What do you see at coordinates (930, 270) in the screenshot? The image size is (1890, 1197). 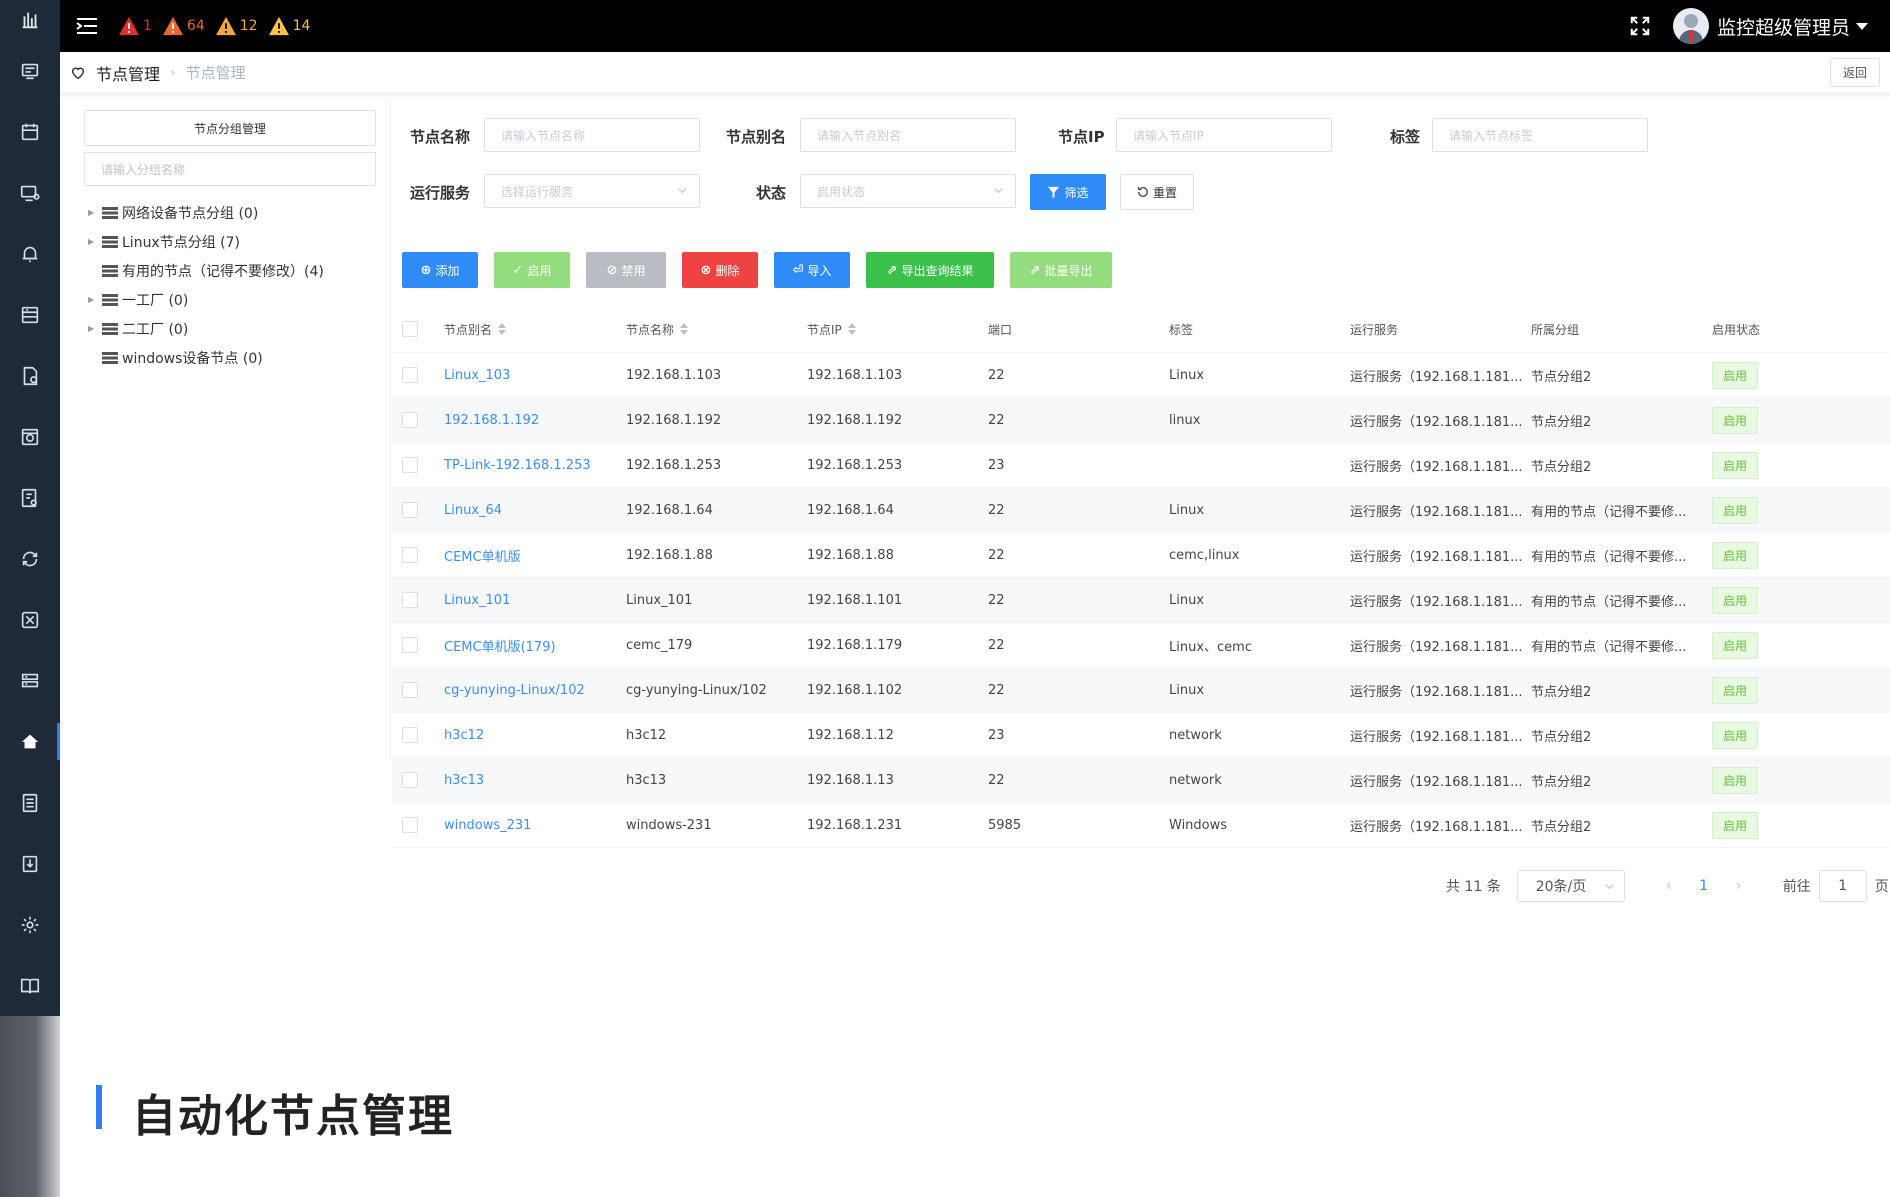 I see `export-query-button: ⇗ 导出查询结果` at bounding box center [930, 270].